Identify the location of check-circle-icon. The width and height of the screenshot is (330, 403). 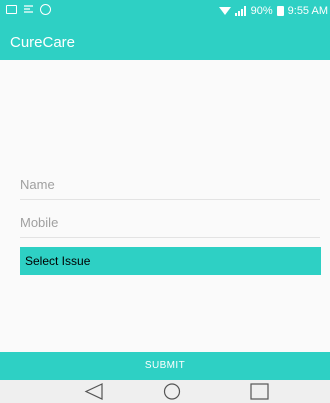
(45, 9).